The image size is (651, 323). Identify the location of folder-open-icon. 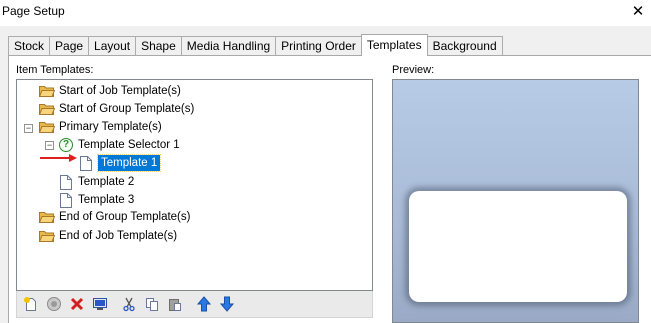
(47, 127).